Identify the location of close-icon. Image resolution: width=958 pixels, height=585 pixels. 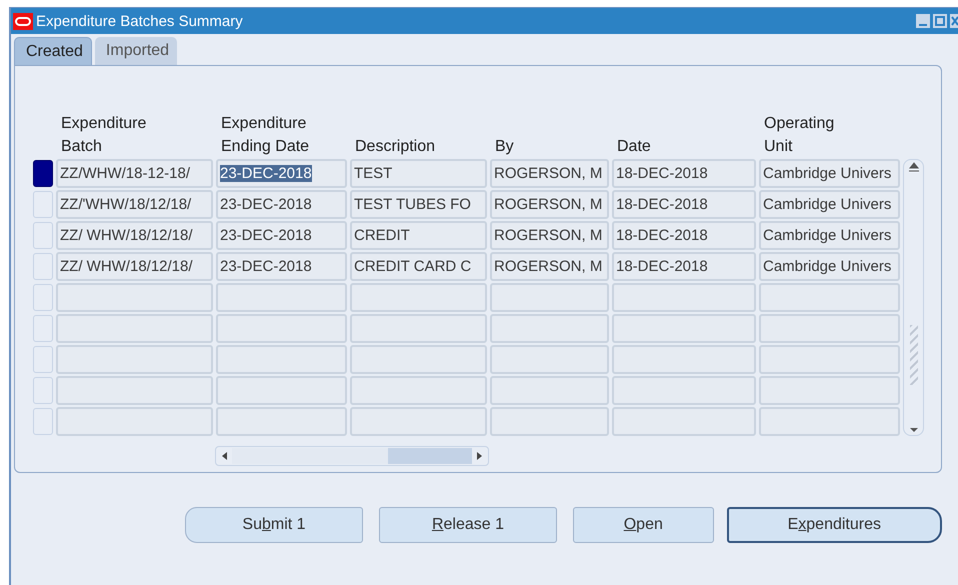
(954, 21).